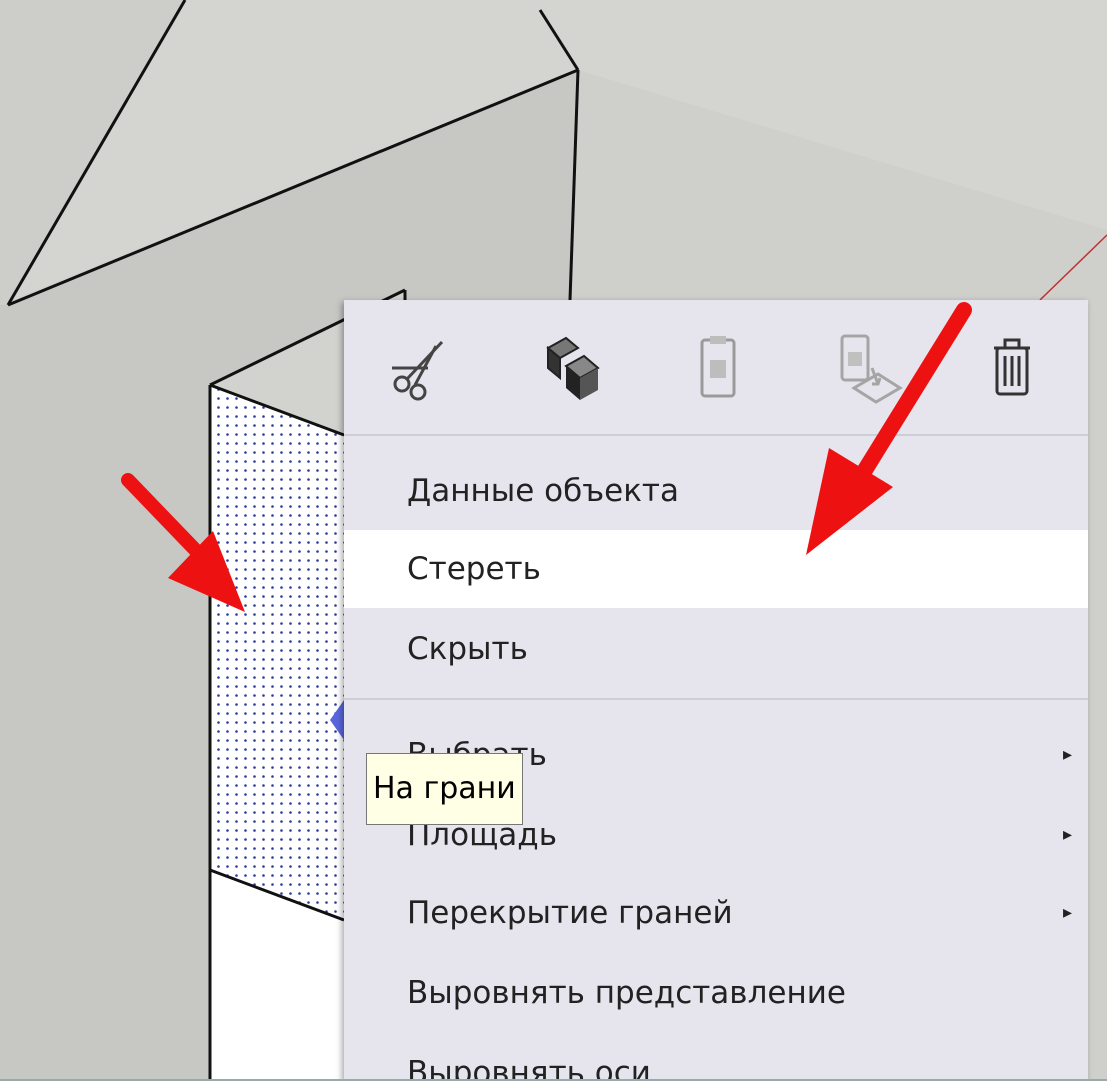 The height and width of the screenshot is (1081, 1107). I want to click on menu-item-align-axes: Выровнять оси, so click(716, 1057).